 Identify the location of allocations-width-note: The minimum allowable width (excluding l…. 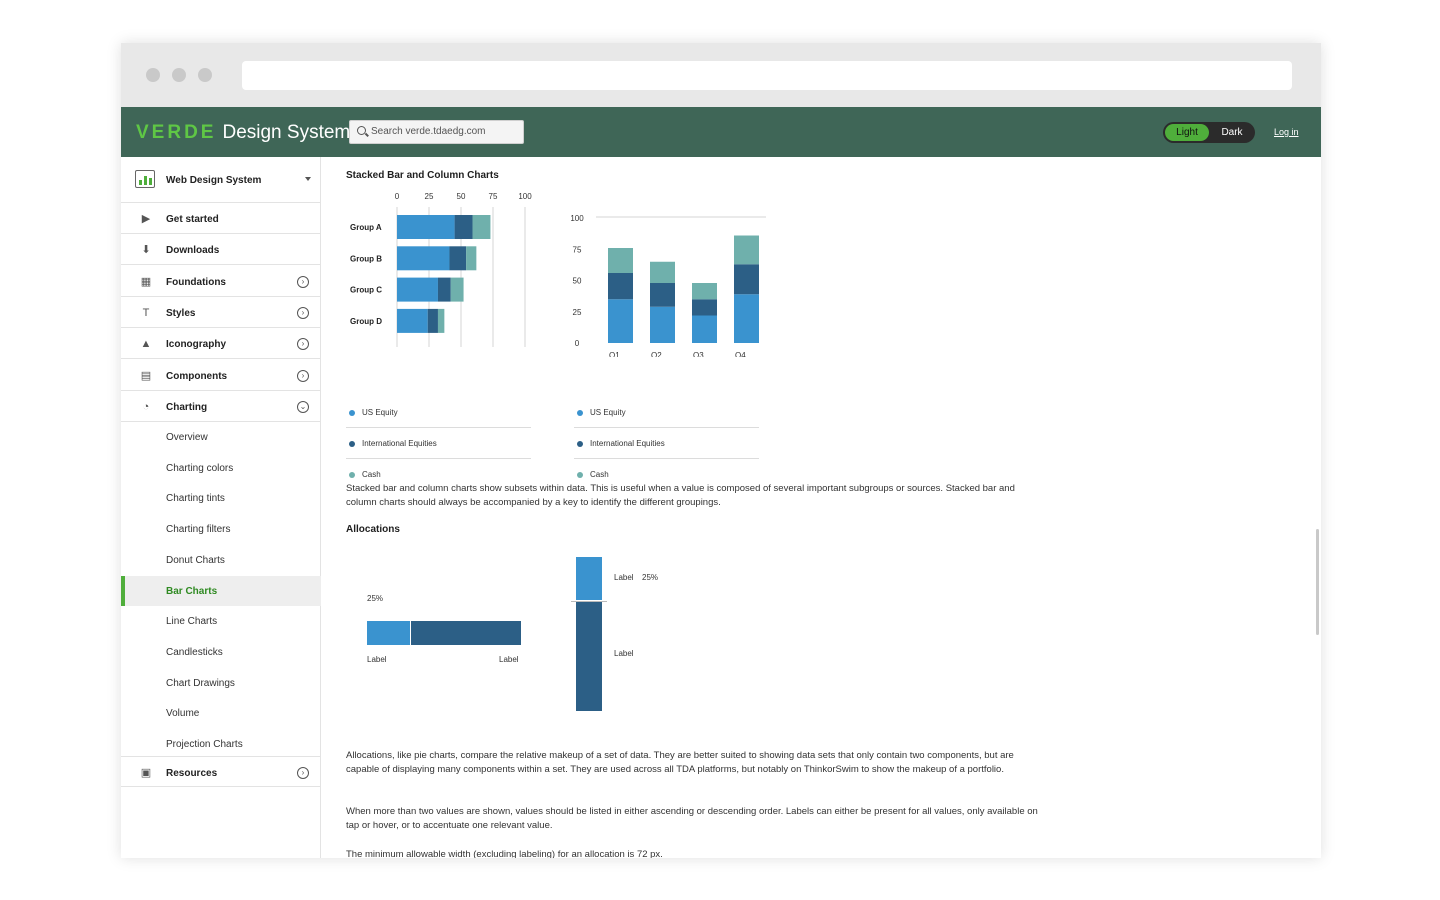
(504, 853).